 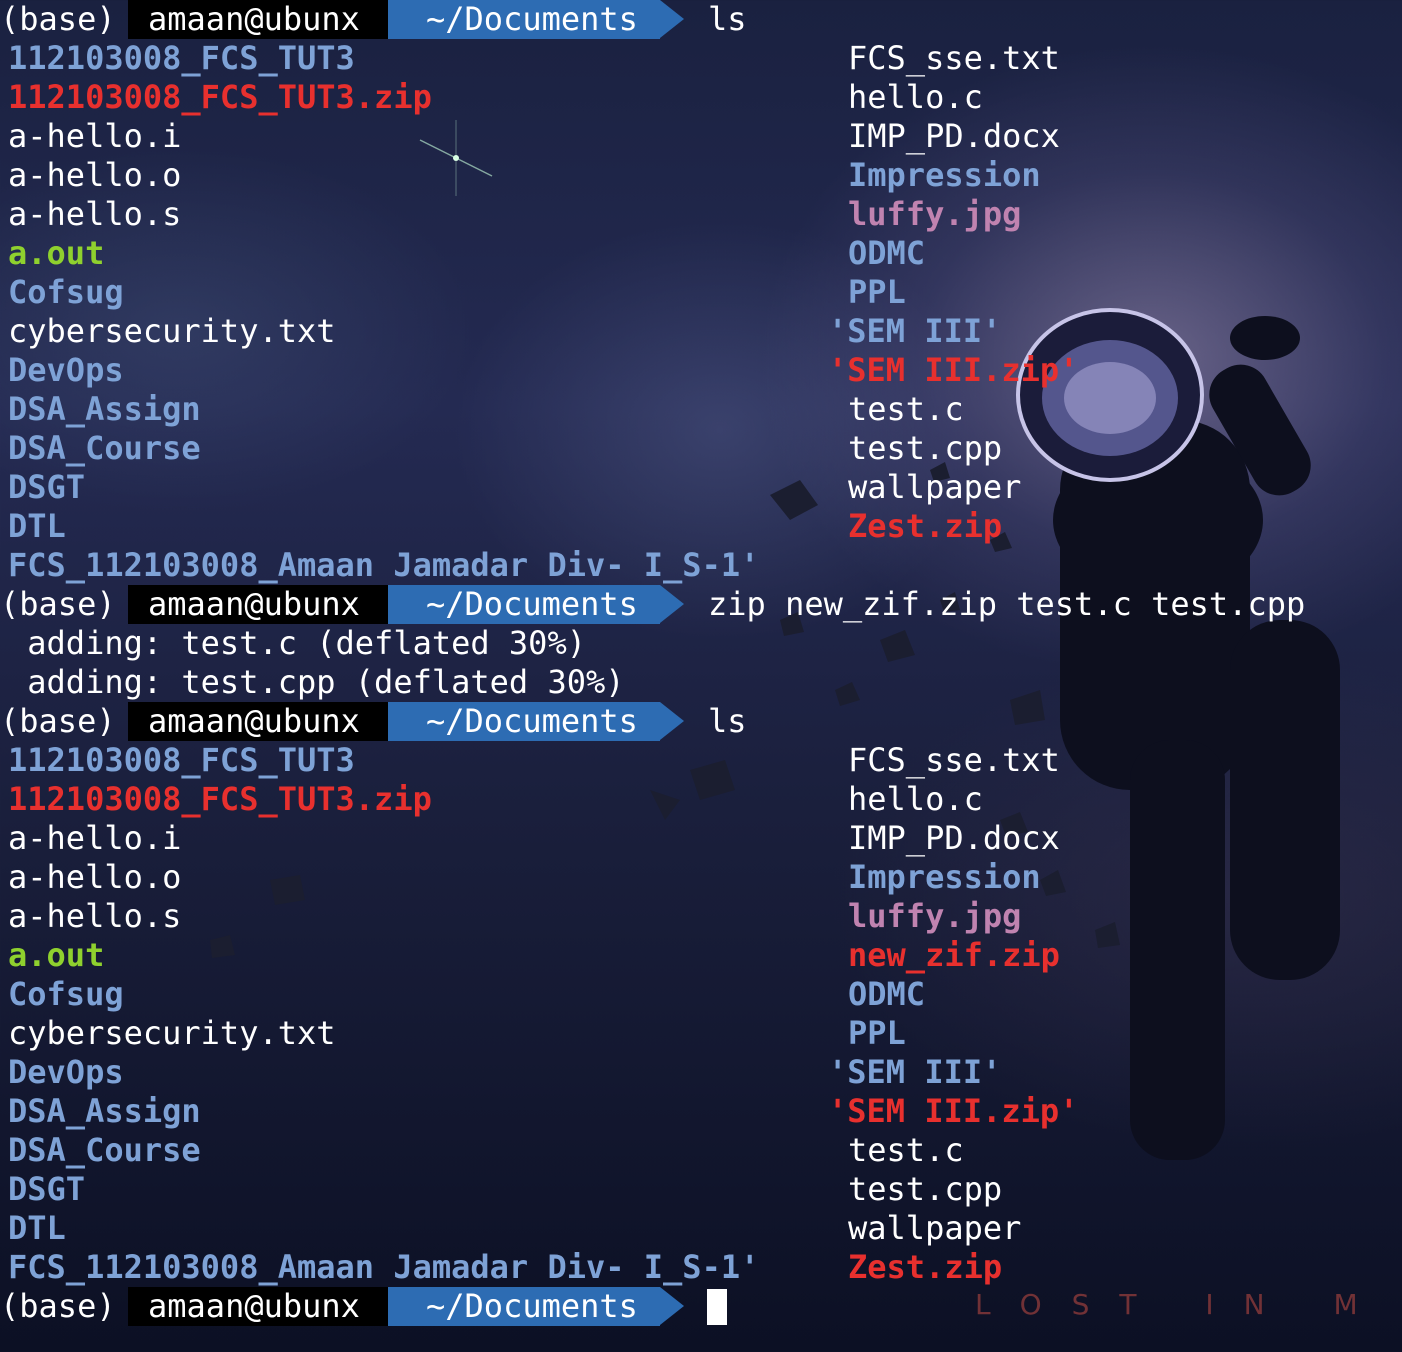 I want to click on command-text: zip new_zif.zip test.c test.cpp, so click(x=1007, y=604).